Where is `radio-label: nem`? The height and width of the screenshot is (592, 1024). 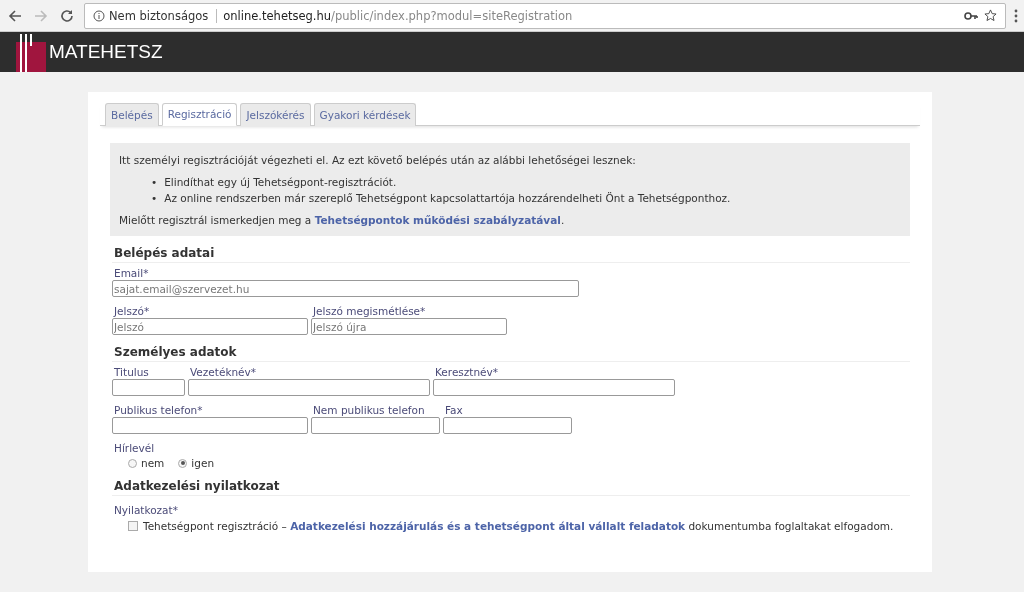 radio-label: nem is located at coordinates (153, 463).